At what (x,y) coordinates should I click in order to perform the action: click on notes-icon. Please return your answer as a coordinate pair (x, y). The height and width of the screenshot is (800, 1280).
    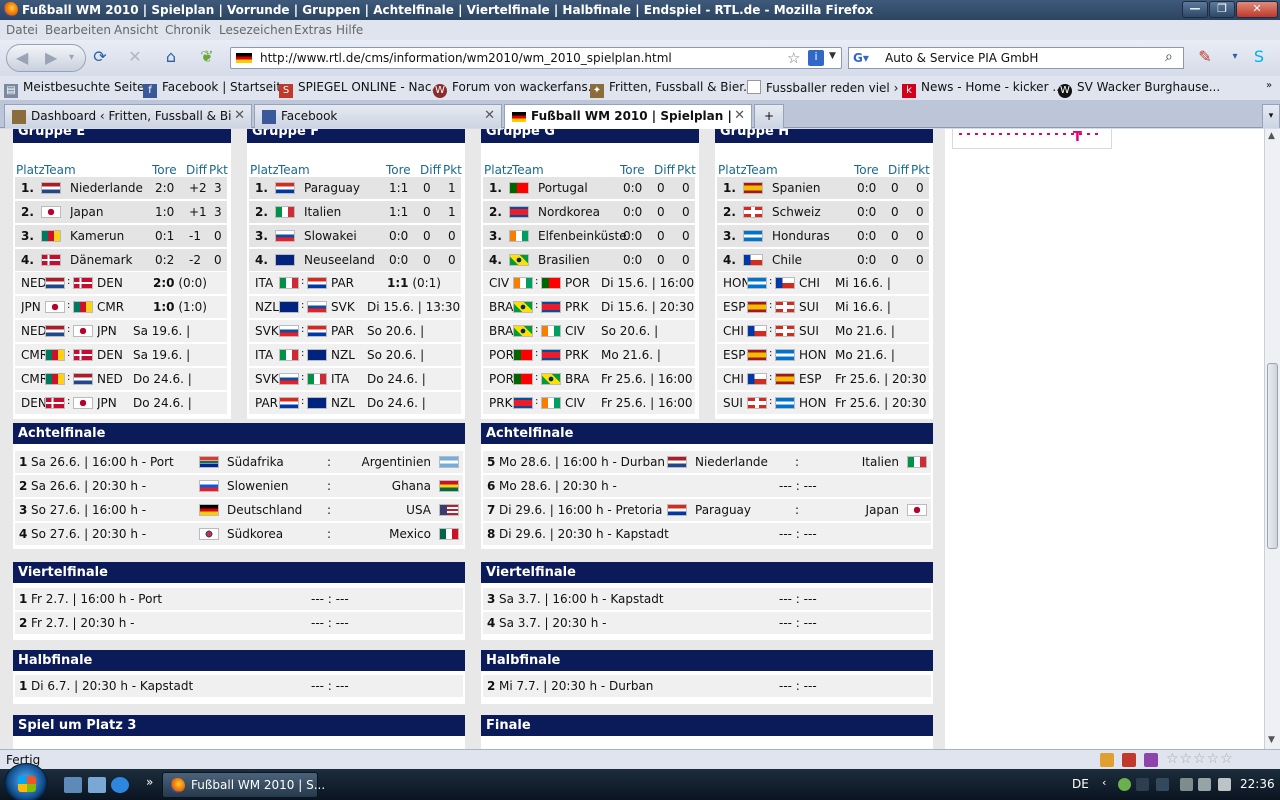
    Looking at the image, I should click on (1107, 760).